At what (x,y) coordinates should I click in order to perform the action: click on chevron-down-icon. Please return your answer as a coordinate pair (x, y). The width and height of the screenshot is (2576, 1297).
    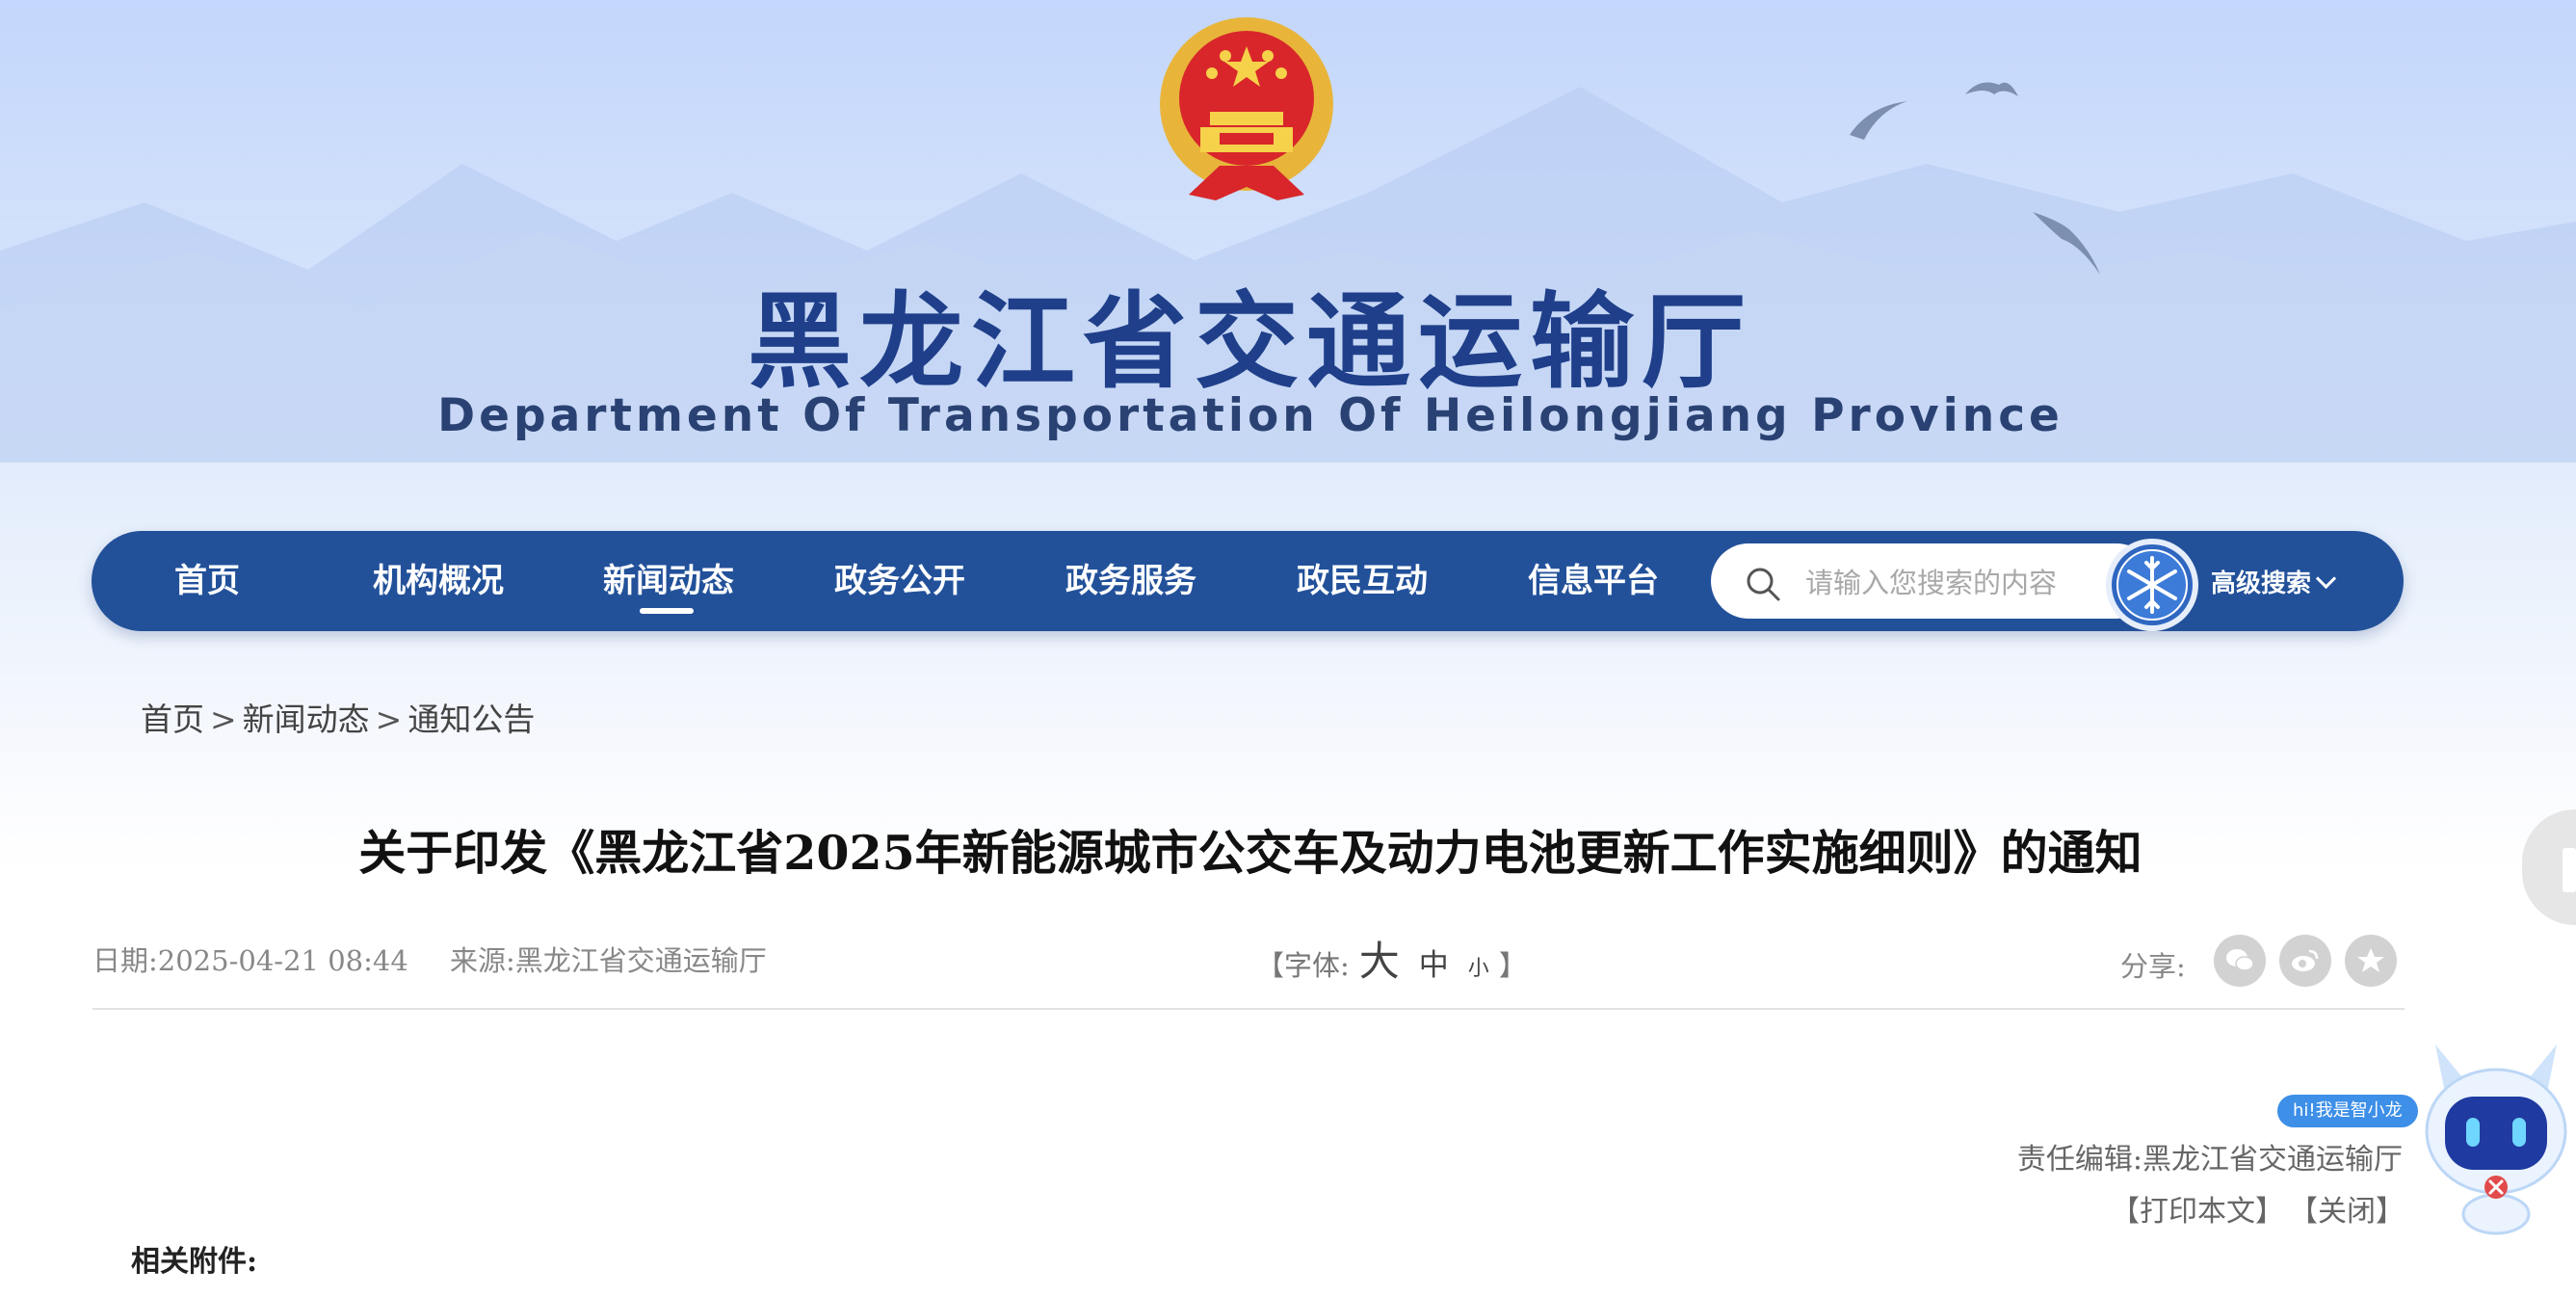
    Looking at the image, I should click on (2326, 579).